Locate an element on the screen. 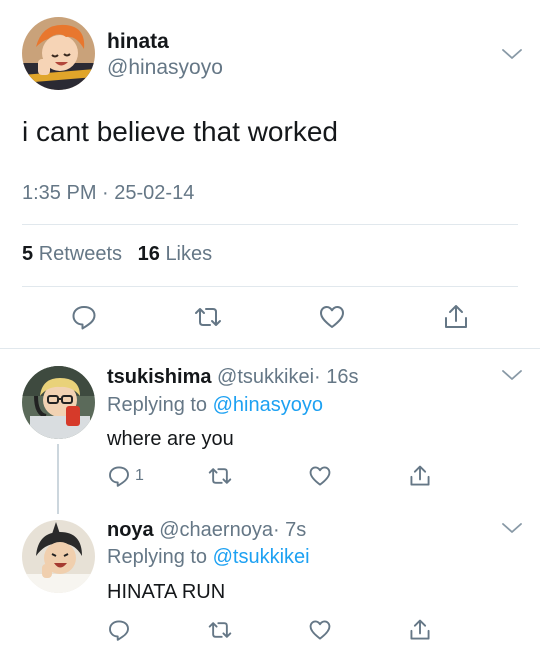 This screenshot has width=540, height=652. time-ago: · 16s is located at coordinates (336, 377).